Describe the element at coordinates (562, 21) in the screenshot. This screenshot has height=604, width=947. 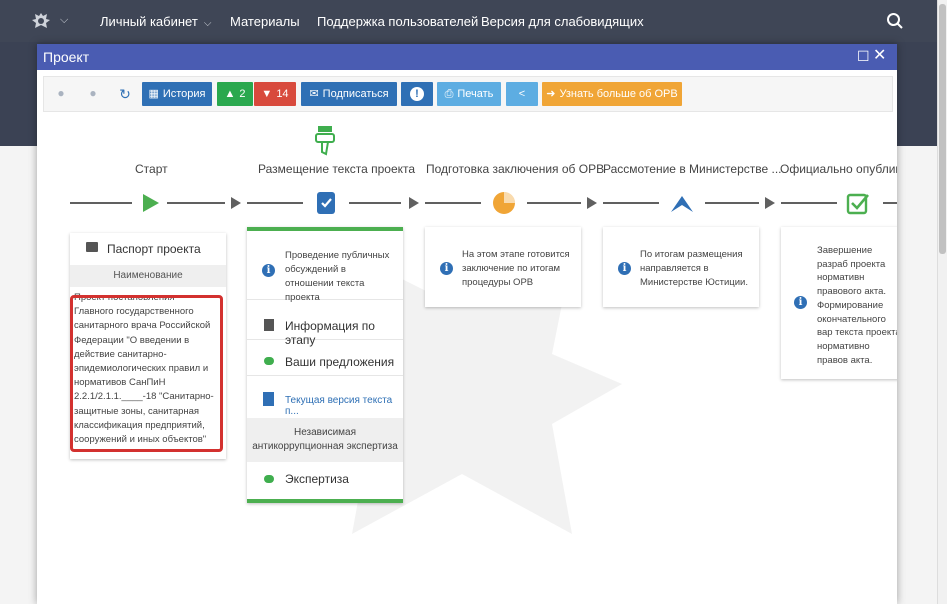
I see `nav-accessibility-version: Версия для слабовидящих` at that location.